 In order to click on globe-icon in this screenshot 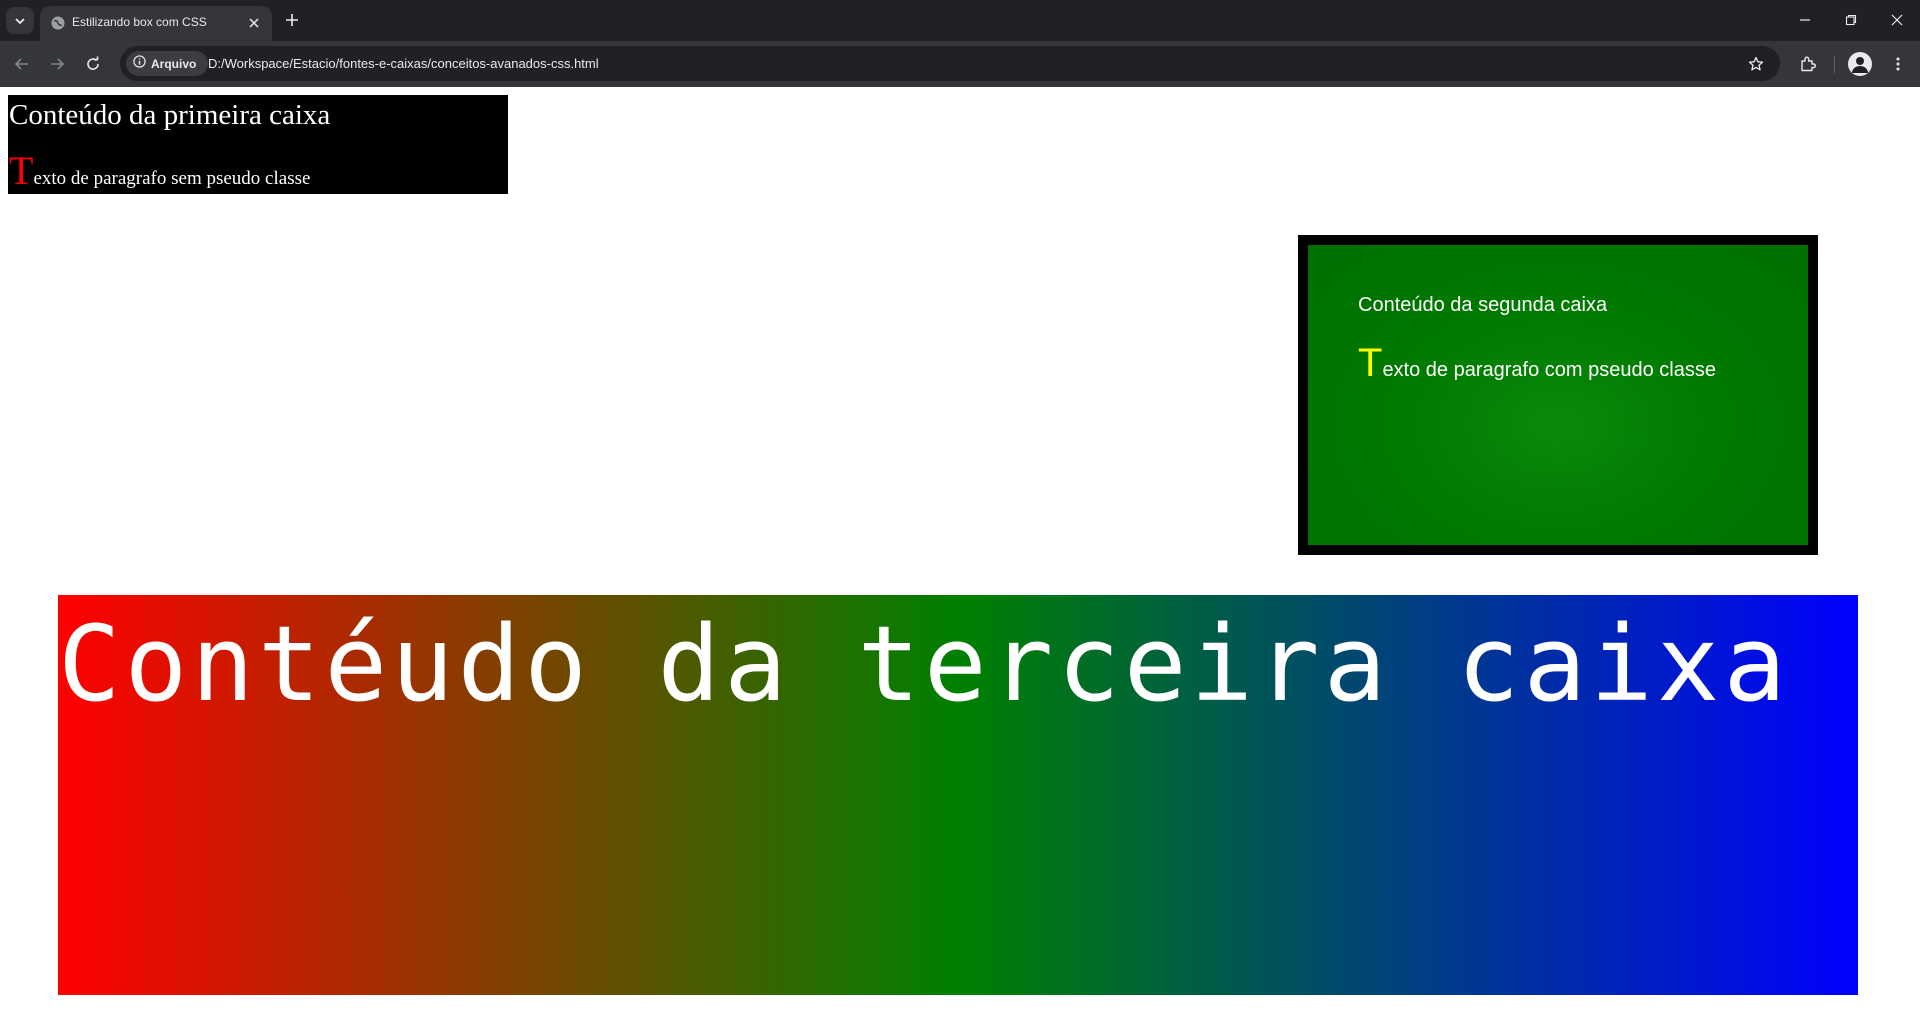, I will do `click(58, 23)`.